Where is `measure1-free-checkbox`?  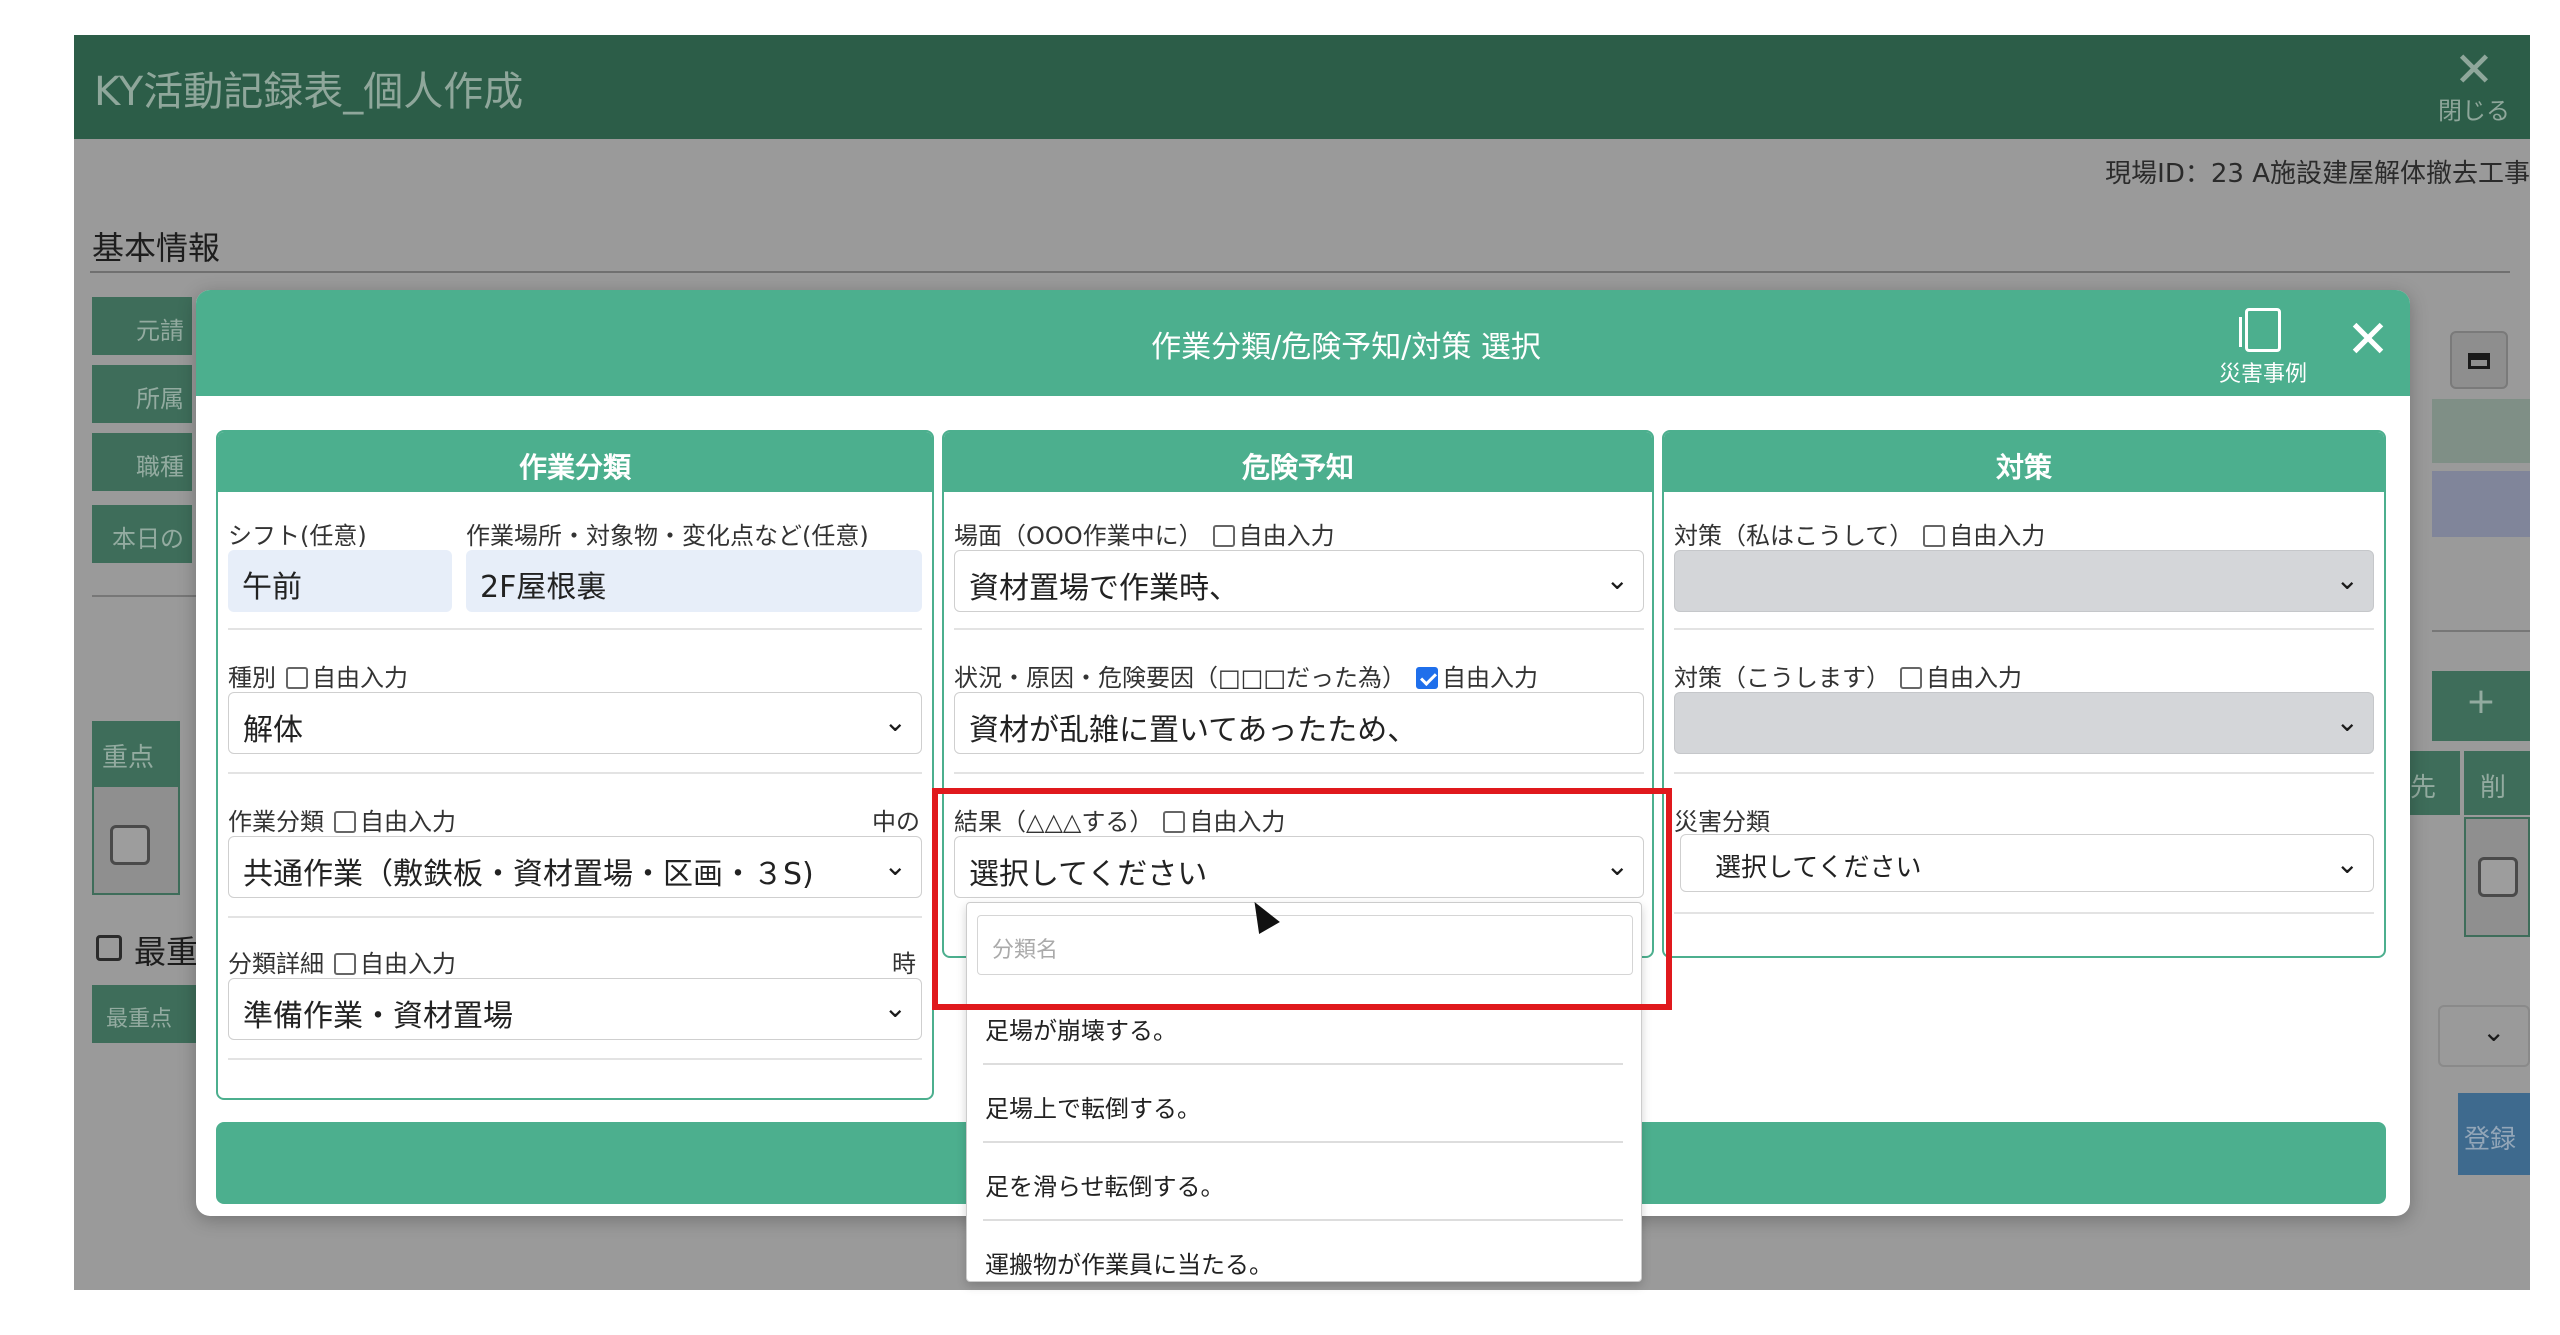
measure1-free-checkbox is located at coordinates (1934, 536).